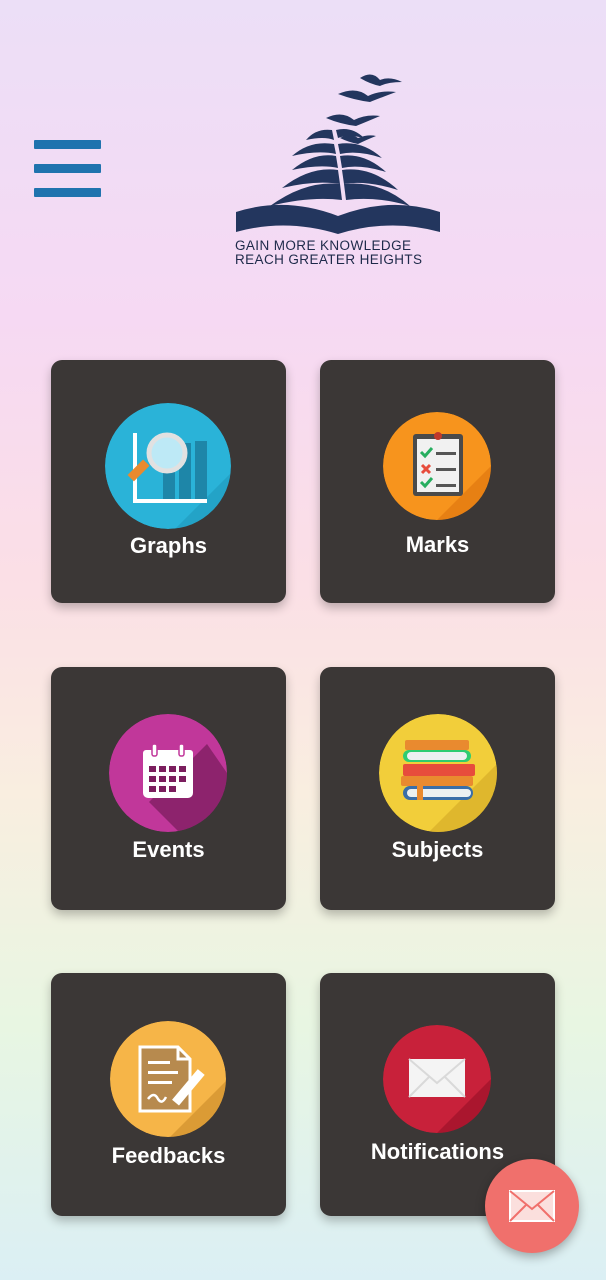 Image resolution: width=606 pixels, height=1280 pixels. What do you see at coordinates (168, 773) in the screenshot?
I see `calendar-icon` at bounding box center [168, 773].